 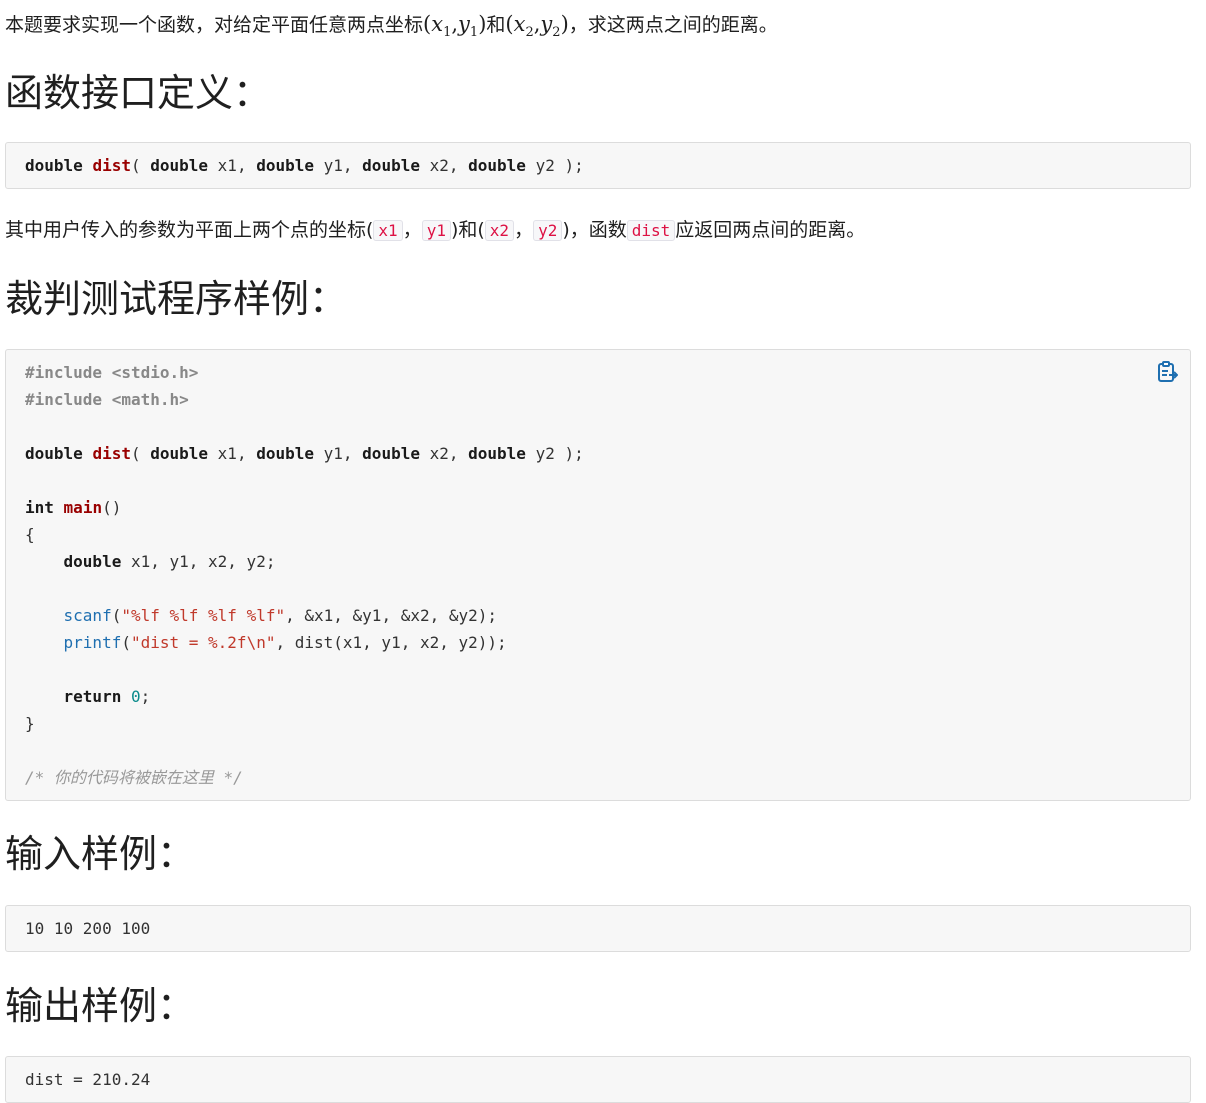 I want to click on inline-code-x1: x1, so click(x=388, y=230).